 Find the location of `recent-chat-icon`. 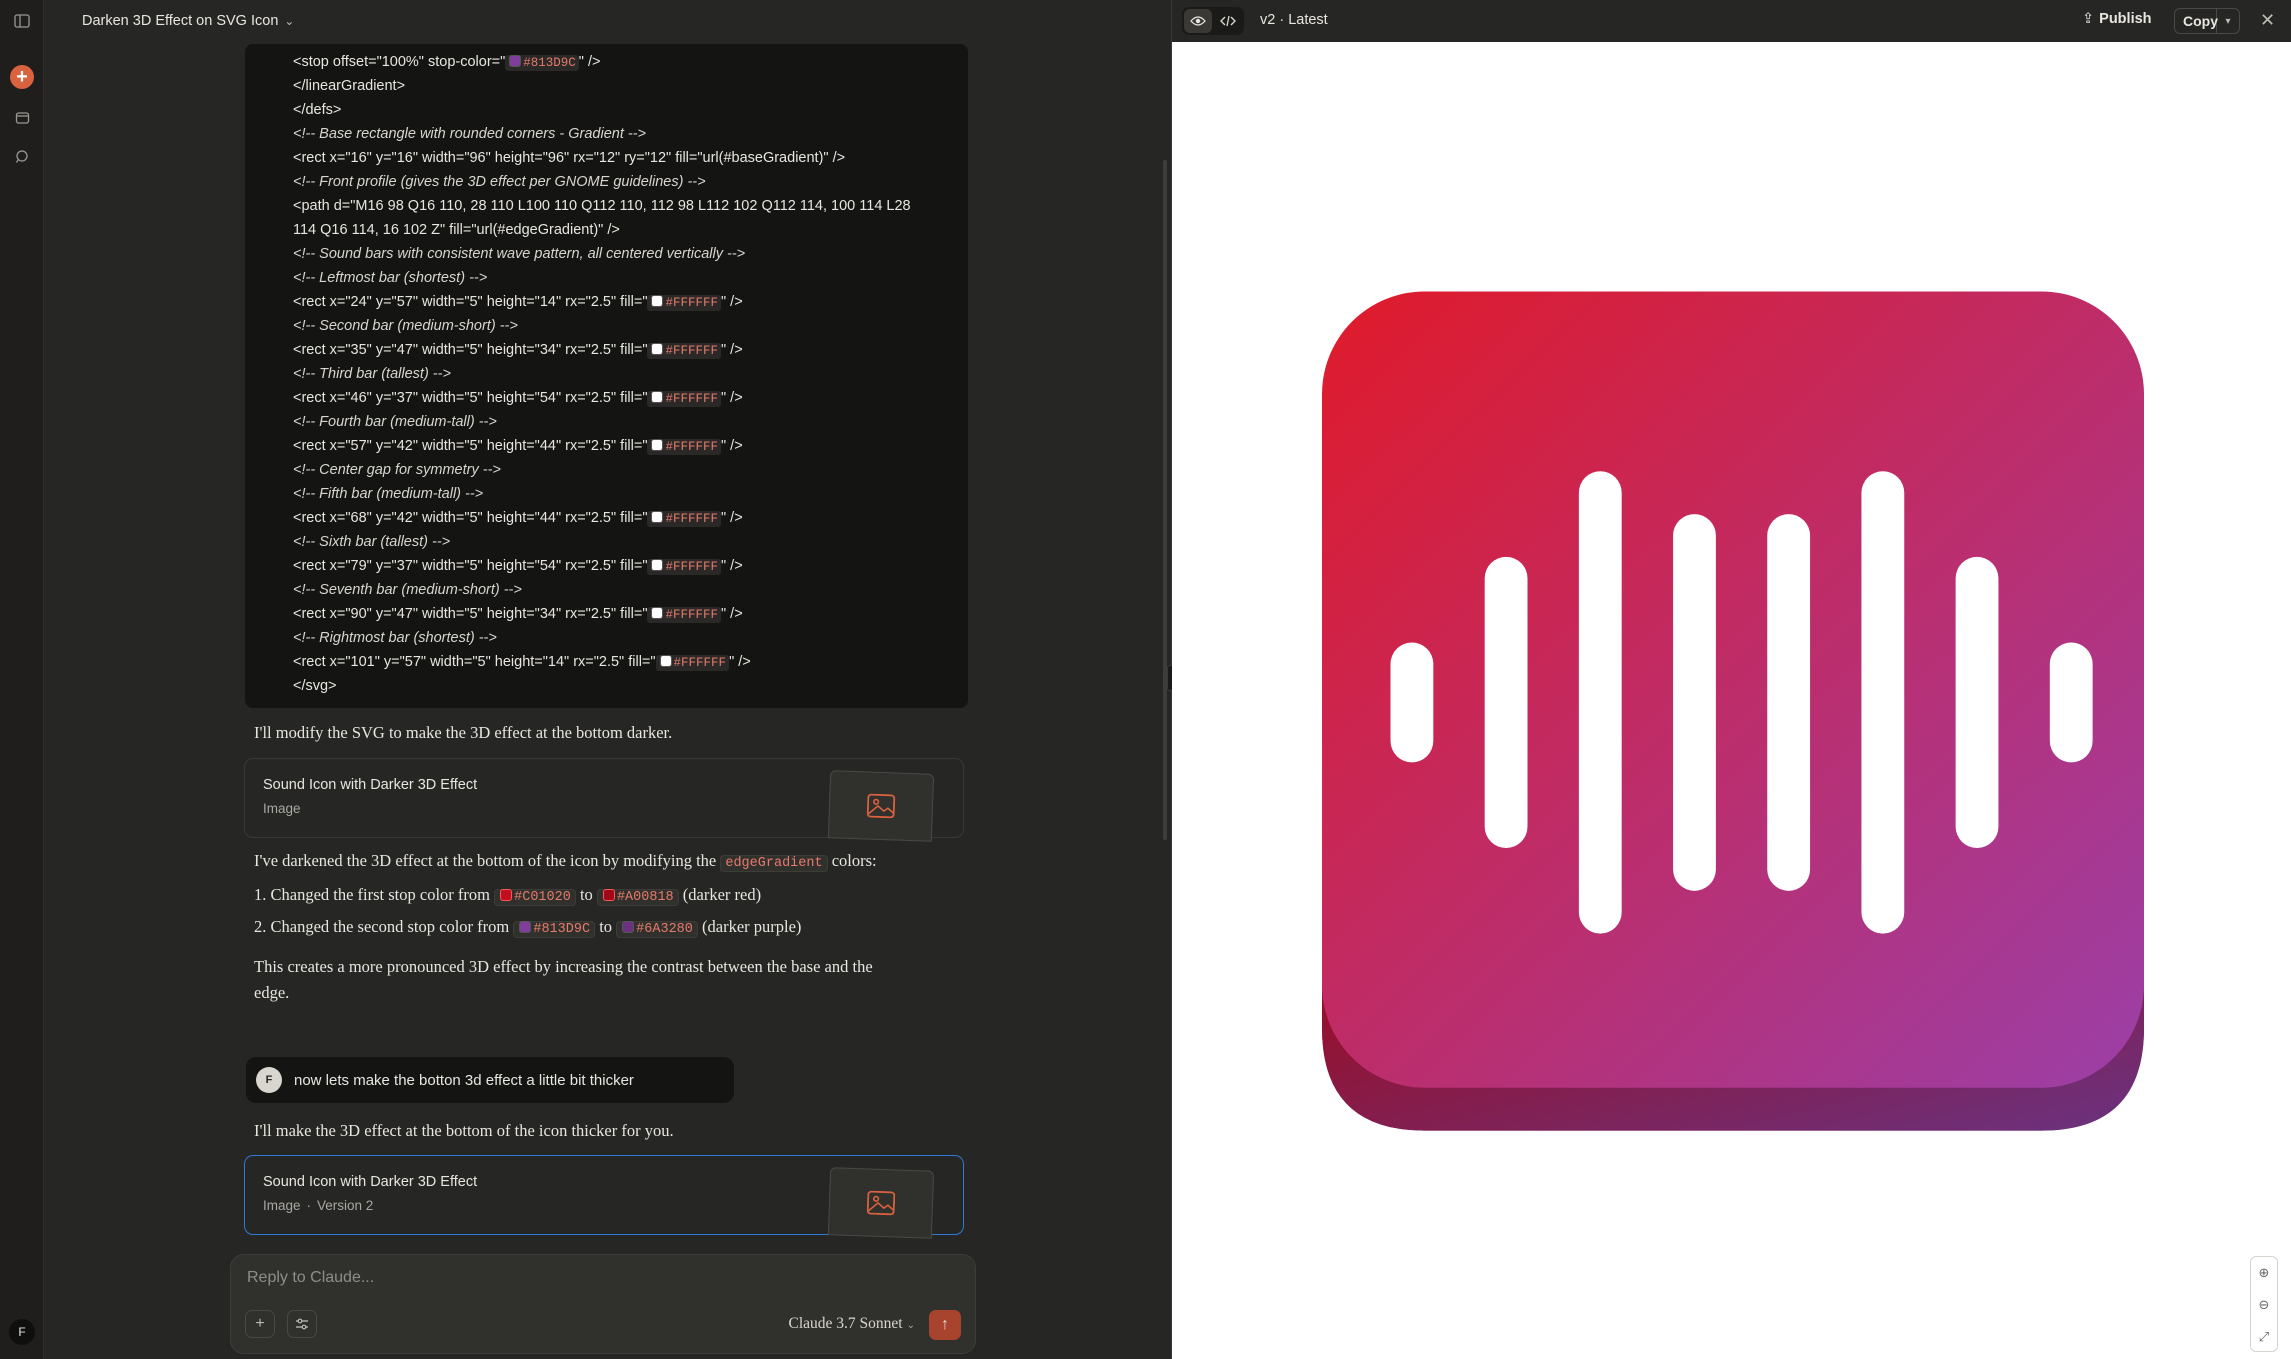

recent-chat-icon is located at coordinates (22, 156).